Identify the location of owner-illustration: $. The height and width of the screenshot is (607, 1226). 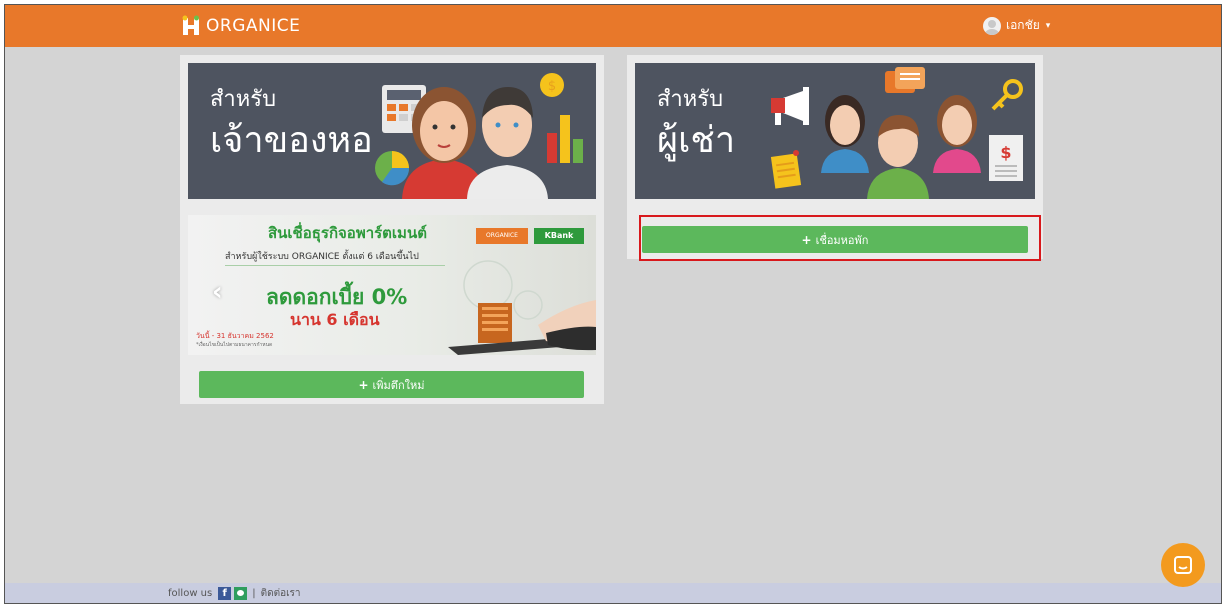
(479, 136).